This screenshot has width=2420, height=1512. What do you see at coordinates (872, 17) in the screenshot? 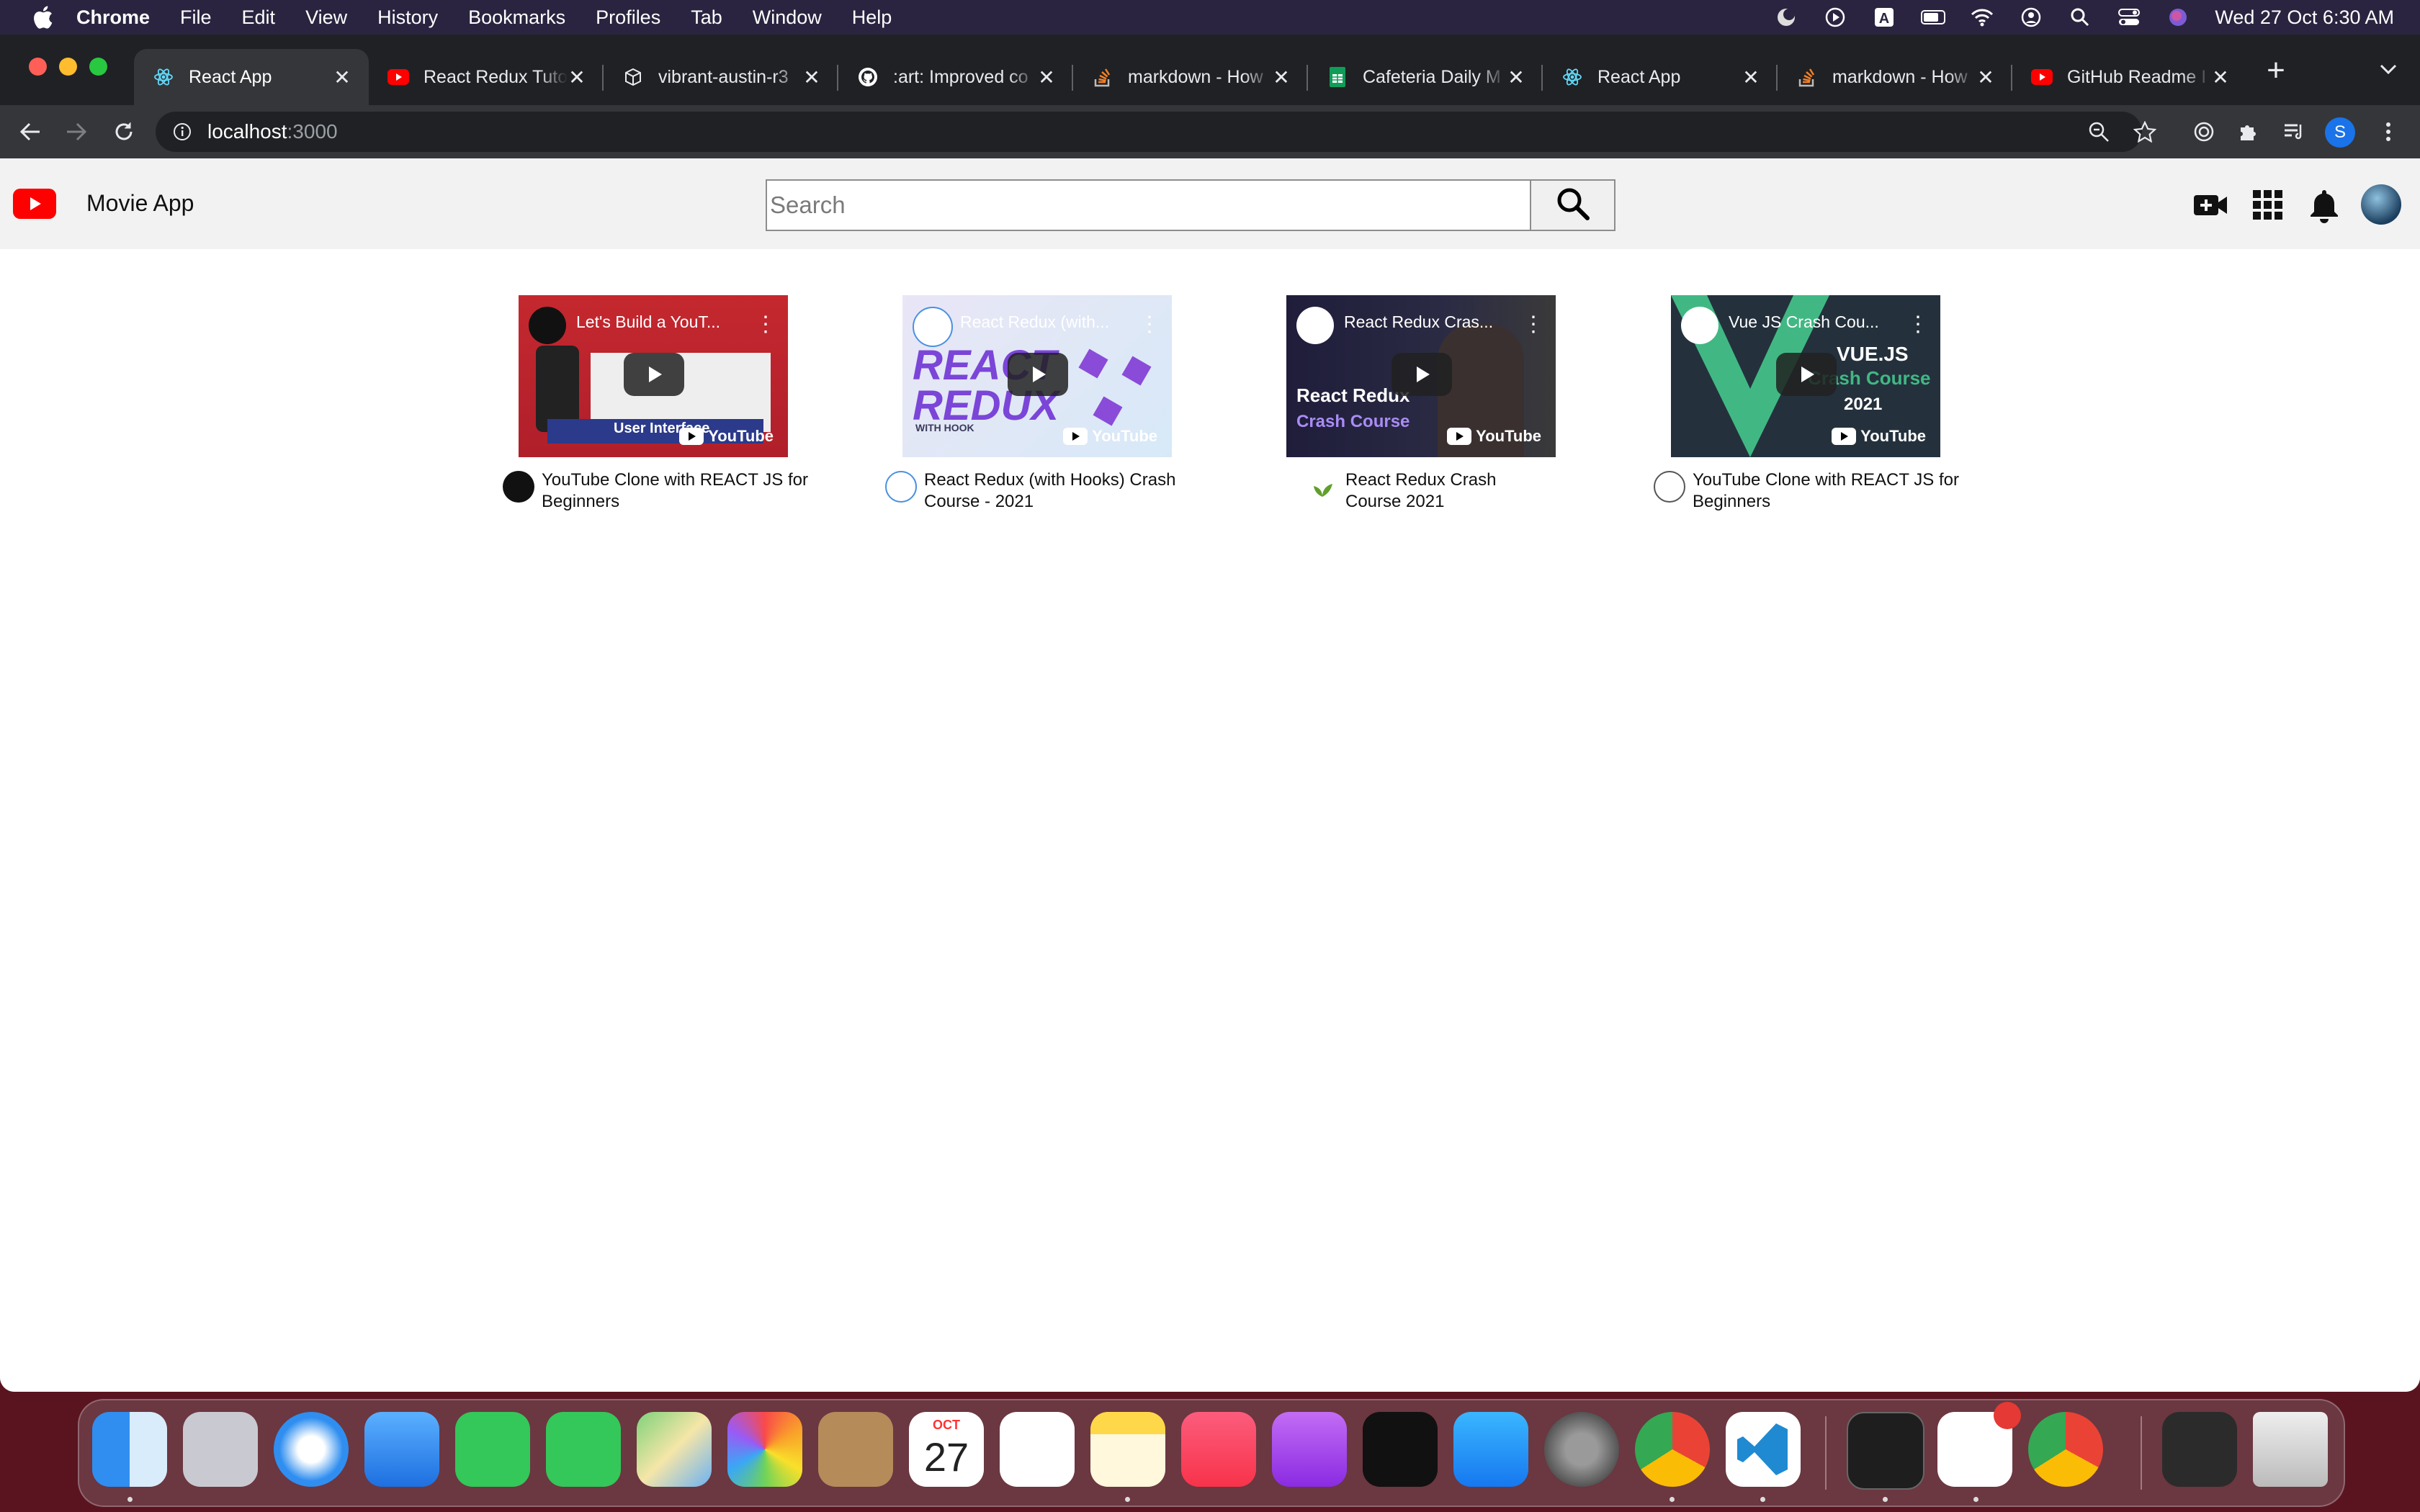
I see `menu-help: Help` at bounding box center [872, 17].